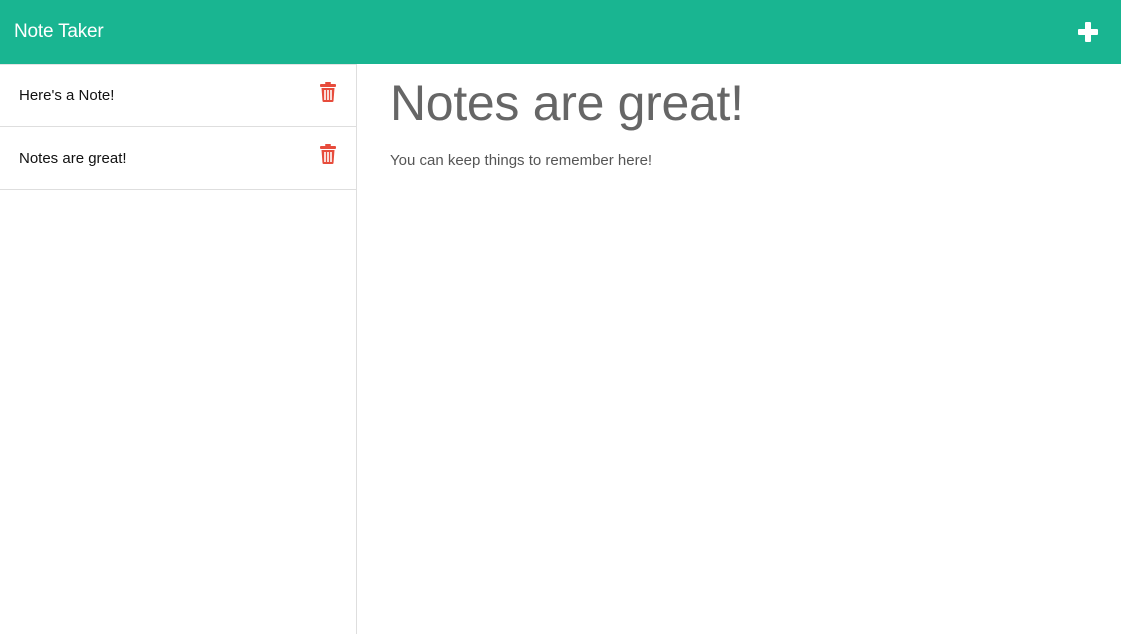 The width and height of the screenshot is (1121, 634). Describe the element at coordinates (740, 160) in the screenshot. I see `note-text: You can keep things to remember here!` at that location.